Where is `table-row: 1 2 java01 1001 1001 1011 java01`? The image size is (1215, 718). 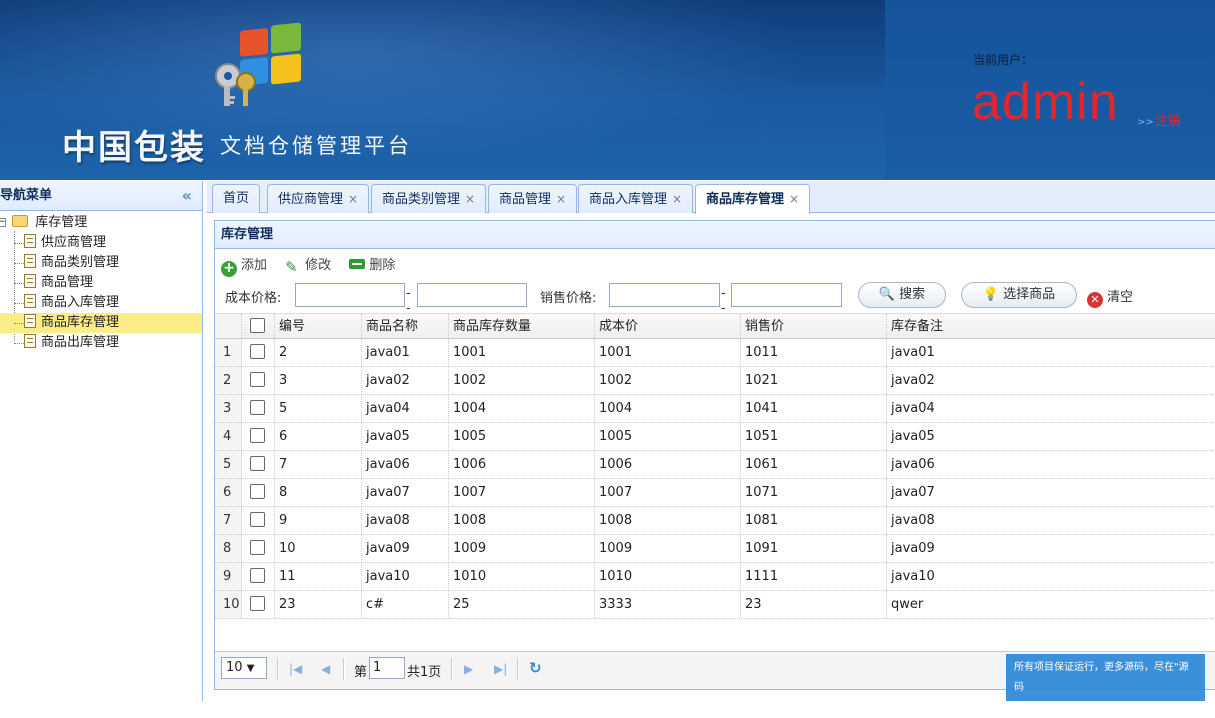 table-row: 1 2 java01 1001 1001 1011 java01 is located at coordinates (715, 353).